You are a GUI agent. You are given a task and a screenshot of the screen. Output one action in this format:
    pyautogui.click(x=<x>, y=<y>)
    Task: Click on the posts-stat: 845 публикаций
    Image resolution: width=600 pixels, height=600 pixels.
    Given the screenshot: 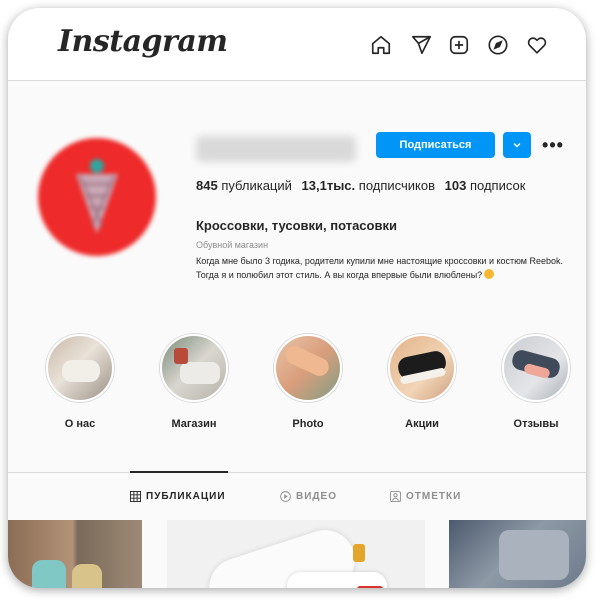 What is the action you would take?
    pyautogui.click(x=244, y=185)
    